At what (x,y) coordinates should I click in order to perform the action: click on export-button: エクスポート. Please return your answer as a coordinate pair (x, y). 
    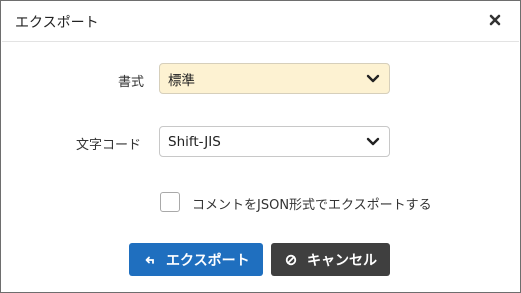
    Looking at the image, I should click on (196, 259).